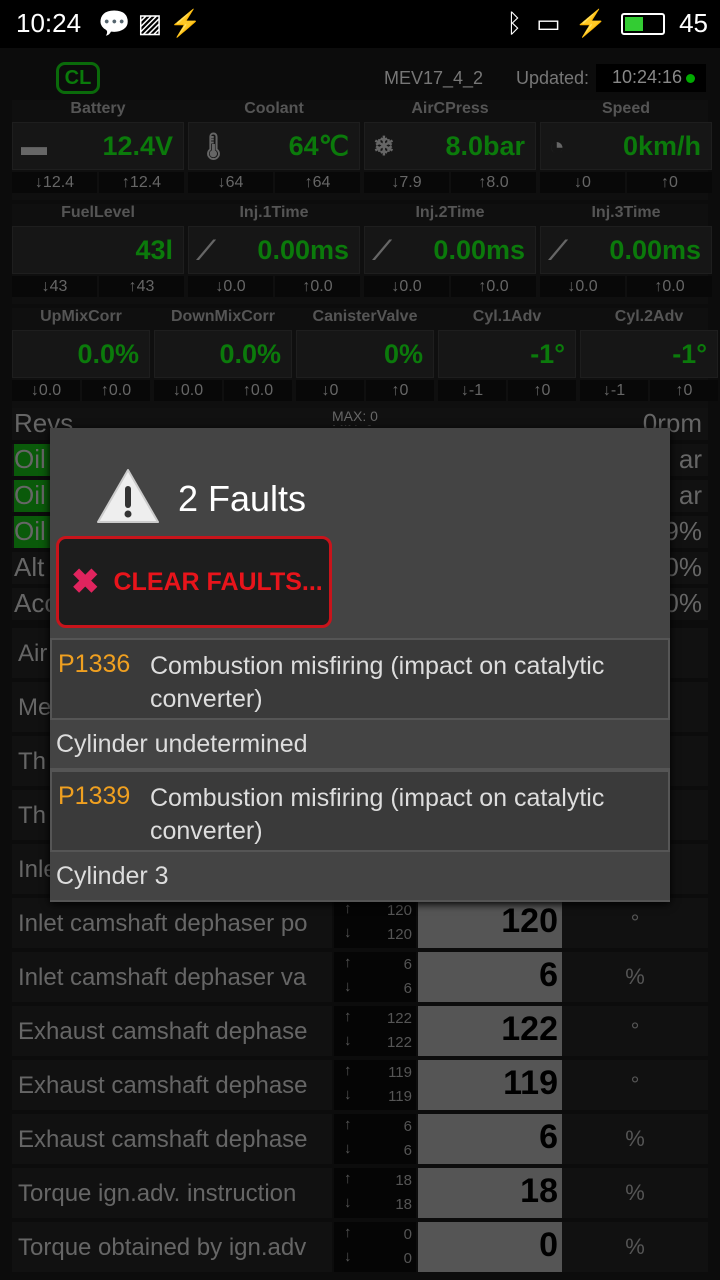 The height and width of the screenshot is (1280, 720). I want to click on gauge-aircpress: ❄ 8.0bar, so click(450, 146).